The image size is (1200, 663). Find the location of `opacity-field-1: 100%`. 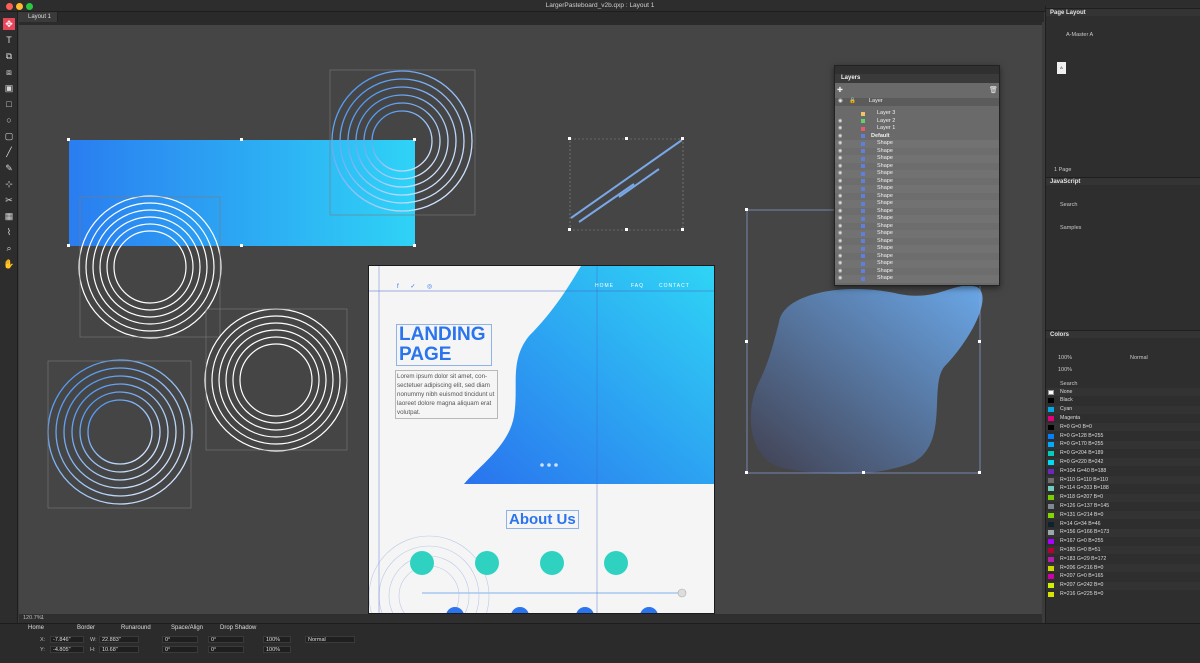

opacity-field-1: 100% is located at coordinates (277, 639).